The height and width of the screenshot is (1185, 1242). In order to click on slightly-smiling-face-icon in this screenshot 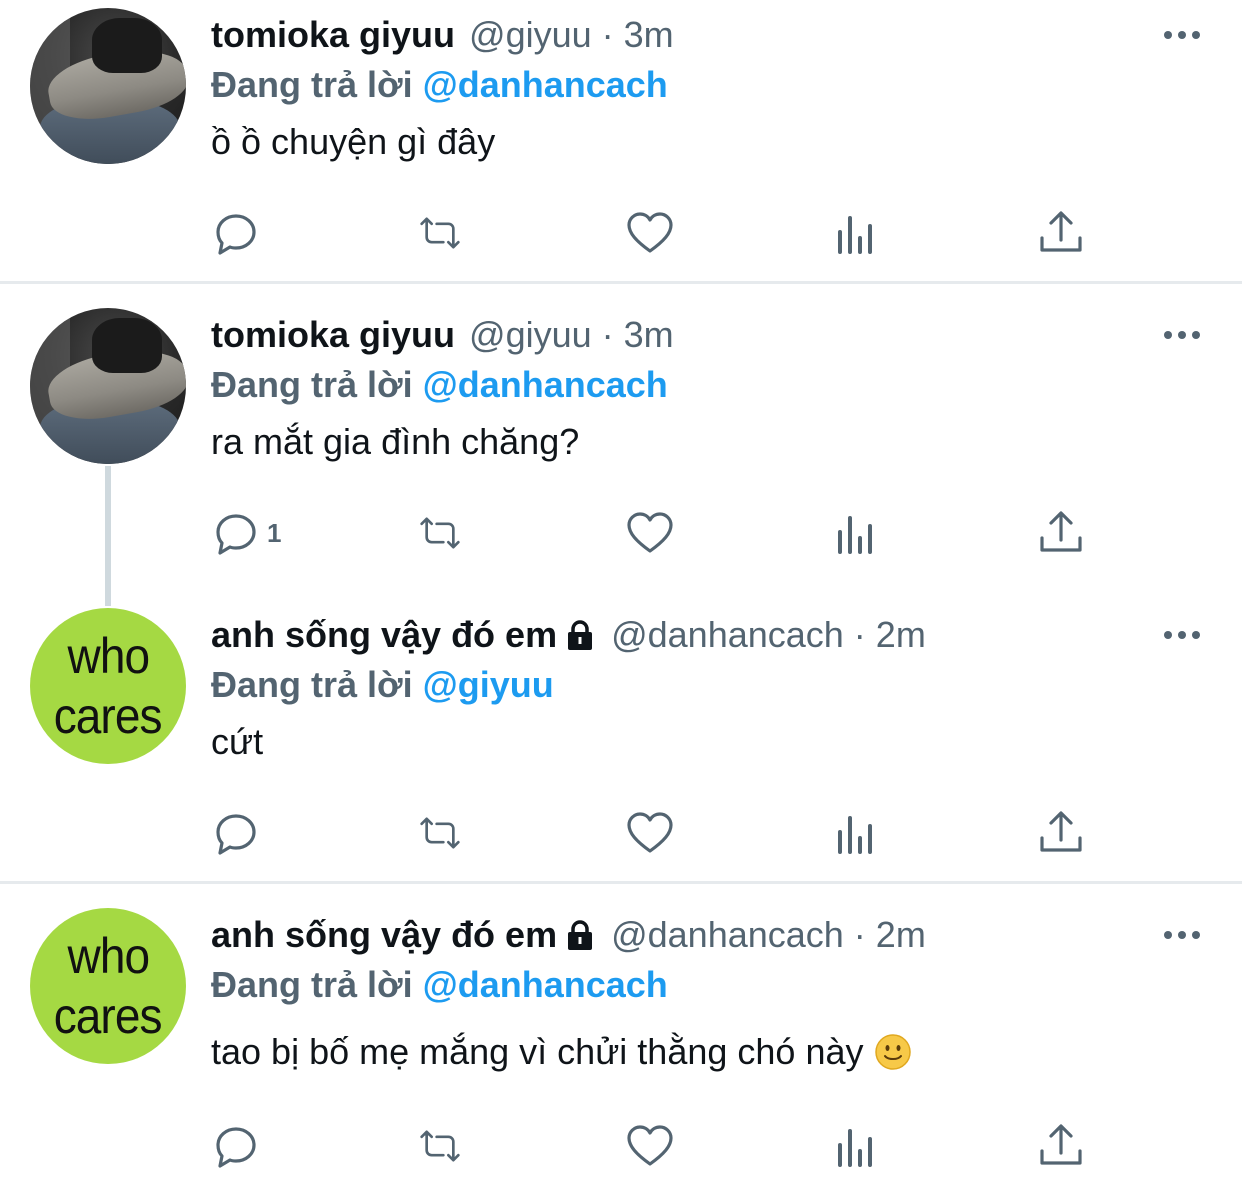, I will do `click(893, 1052)`.